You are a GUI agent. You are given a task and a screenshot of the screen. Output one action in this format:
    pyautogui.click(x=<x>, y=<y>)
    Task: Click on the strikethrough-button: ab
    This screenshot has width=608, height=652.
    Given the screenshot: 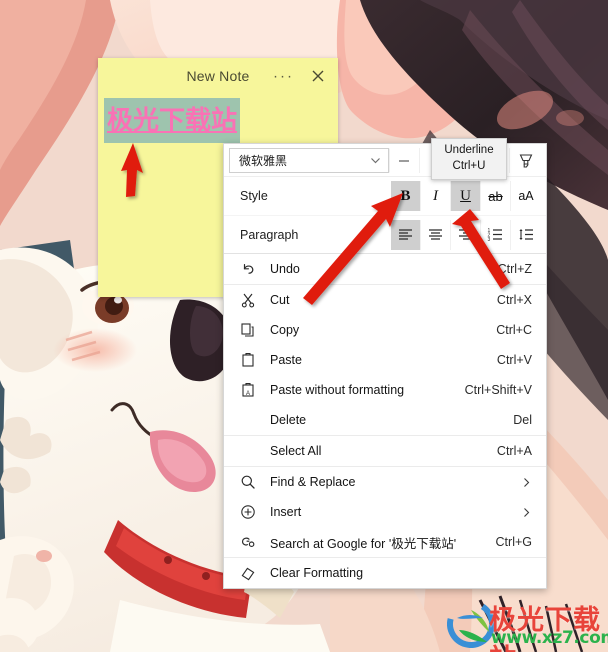 What is the action you would take?
    pyautogui.click(x=496, y=196)
    